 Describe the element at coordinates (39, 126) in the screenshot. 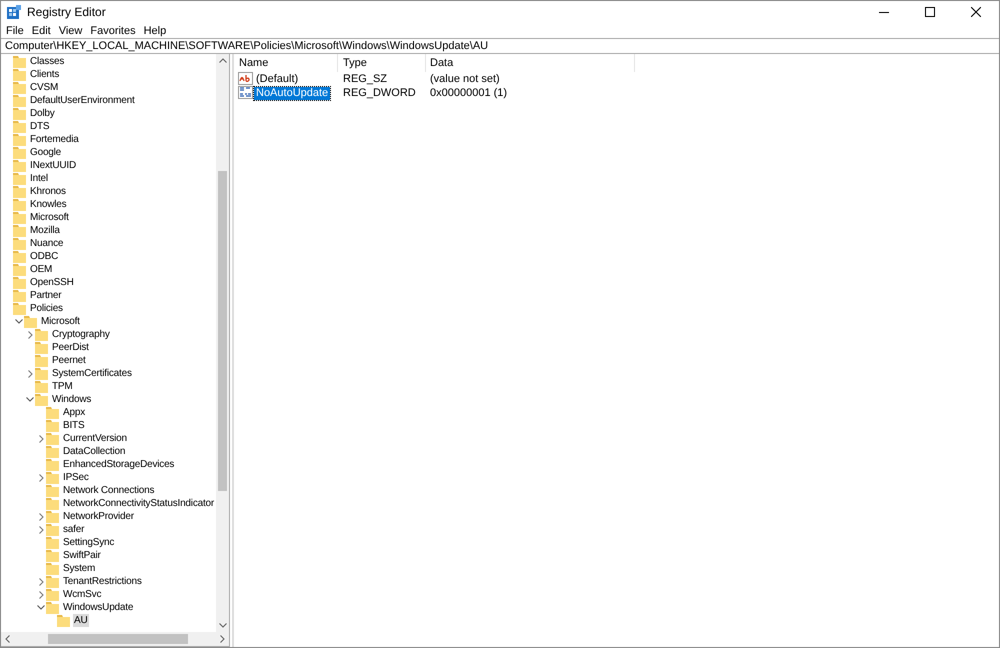

I see `tree-item: DTS` at that location.